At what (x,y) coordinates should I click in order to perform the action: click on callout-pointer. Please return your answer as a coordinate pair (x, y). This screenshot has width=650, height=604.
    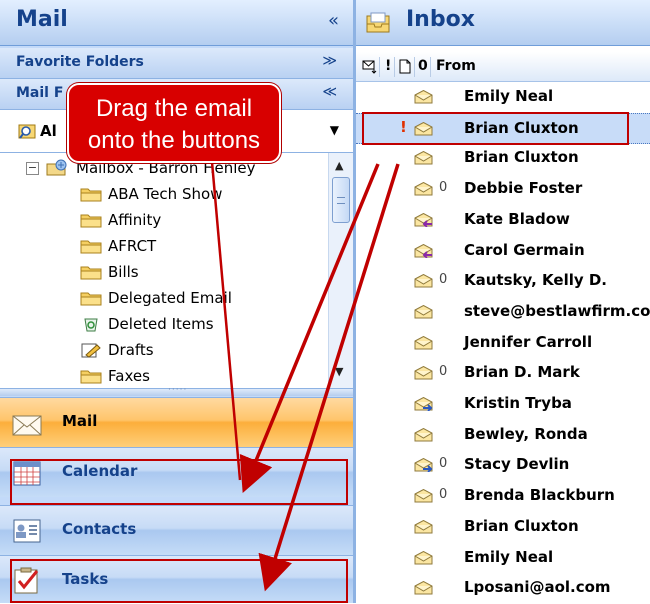
    Looking at the image, I should click on (226, 321).